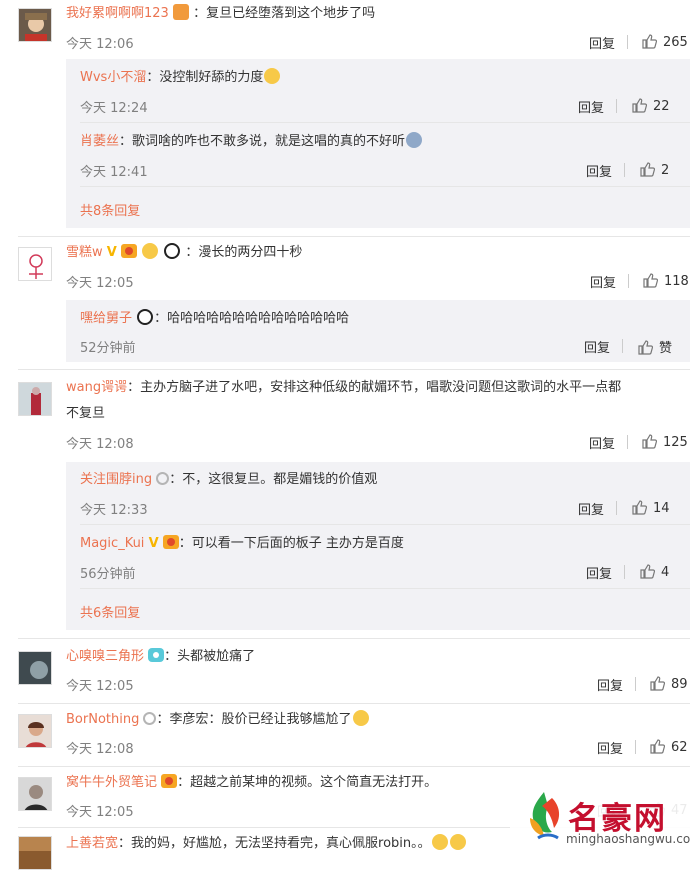 This screenshot has height=870, width=690. Describe the element at coordinates (679, 747) in the screenshot. I see `like-count: 62` at that location.